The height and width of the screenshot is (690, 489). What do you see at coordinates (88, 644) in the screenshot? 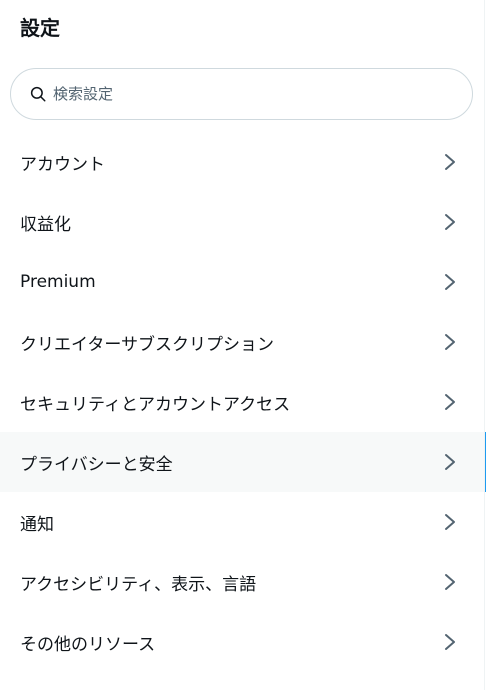
I see `menu-item-label: その他のリソース` at bounding box center [88, 644].